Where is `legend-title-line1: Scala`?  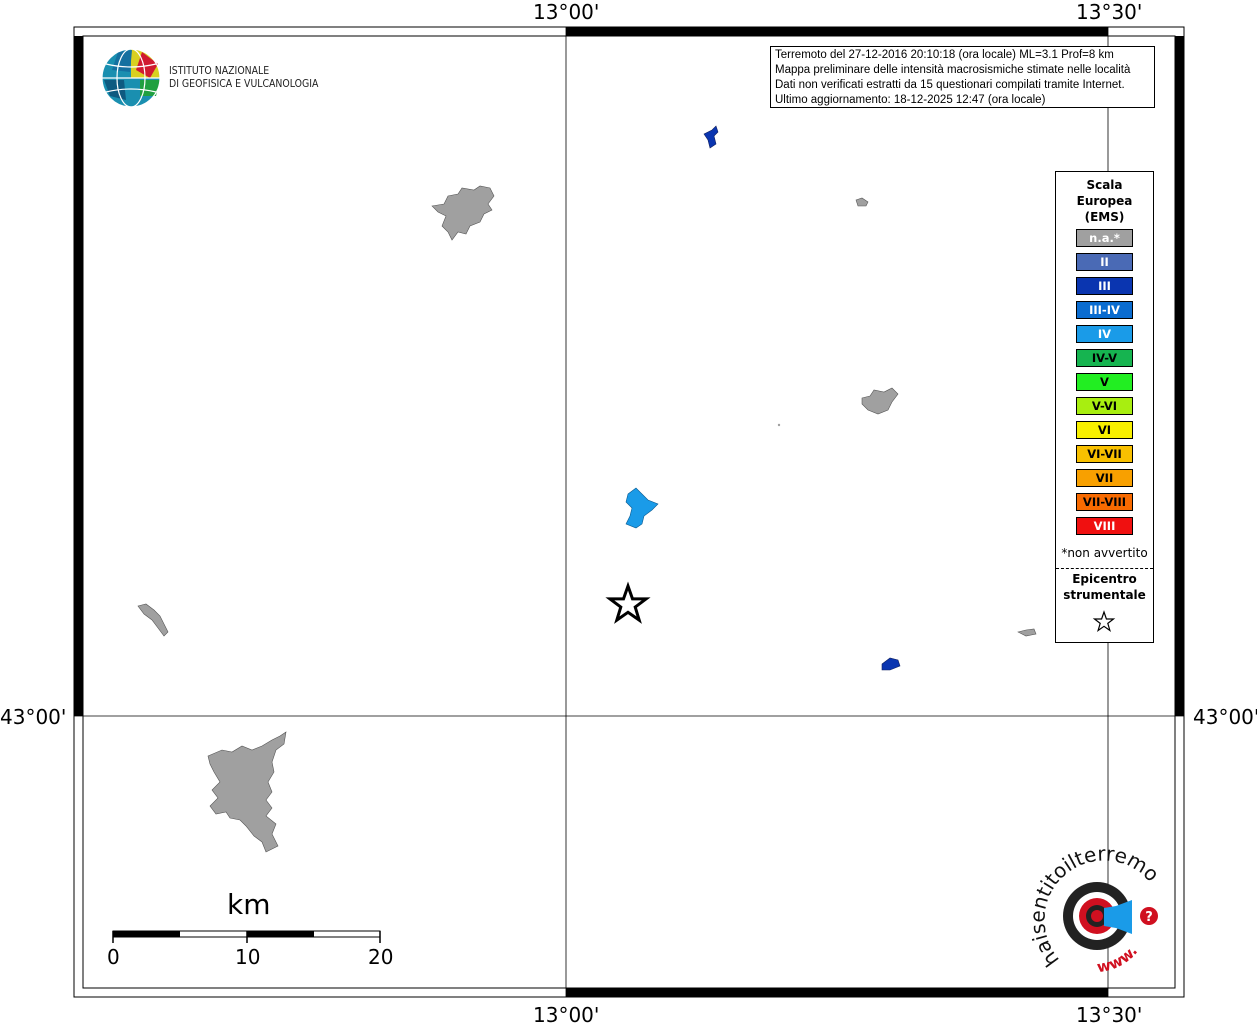 legend-title-line1: Scala is located at coordinates (1104, 185).